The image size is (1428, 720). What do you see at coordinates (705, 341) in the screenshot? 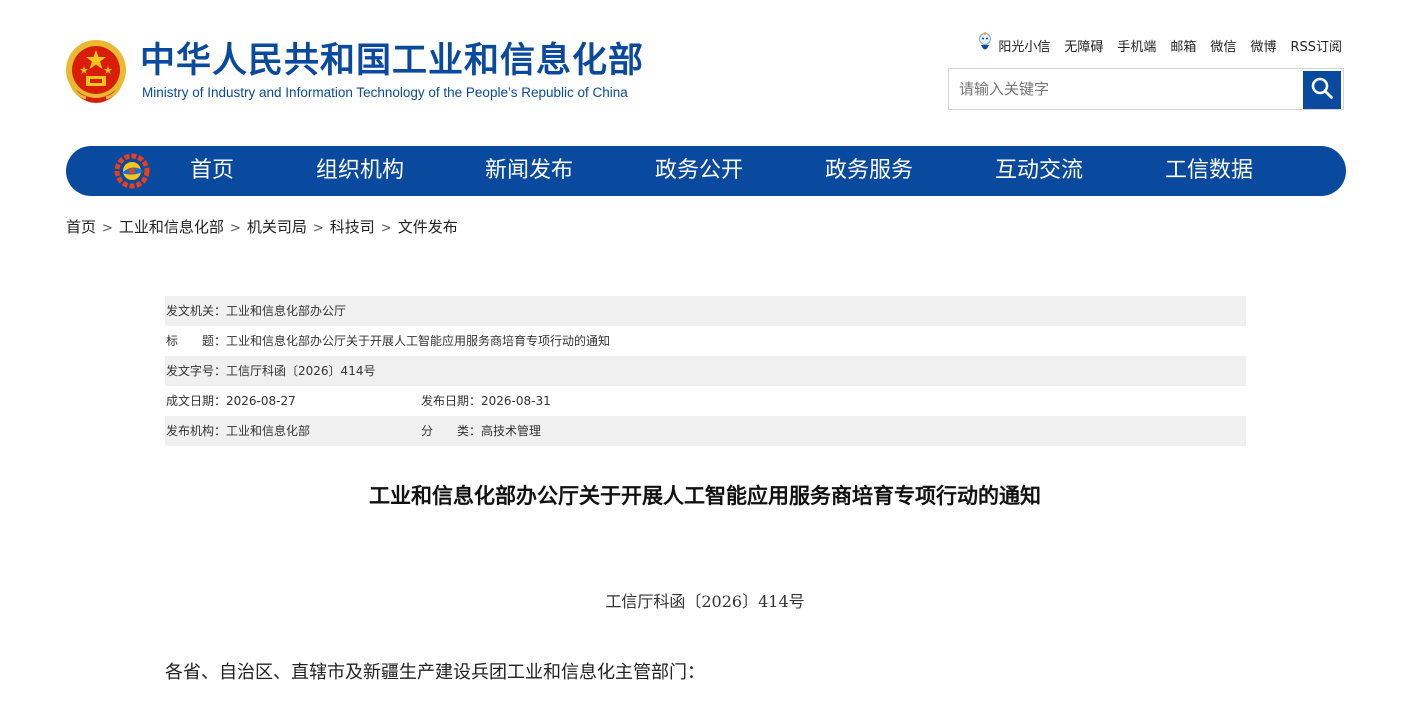
I see `meta-row-subject: 标 题：工业和信息化部办公厅关于开展人工智能应用服务商培育专项行动的通知` at bounding box center [705, 341].